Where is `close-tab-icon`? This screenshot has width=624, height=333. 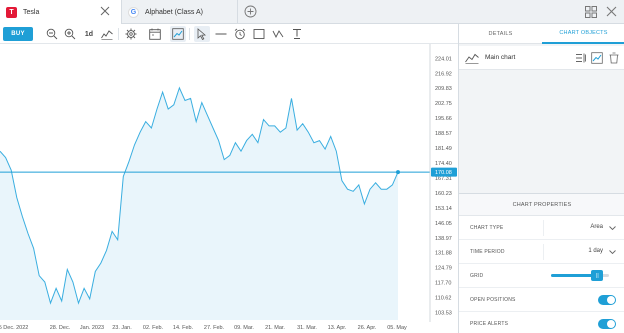 close-tab-icon is located at coordinates (105, 11).